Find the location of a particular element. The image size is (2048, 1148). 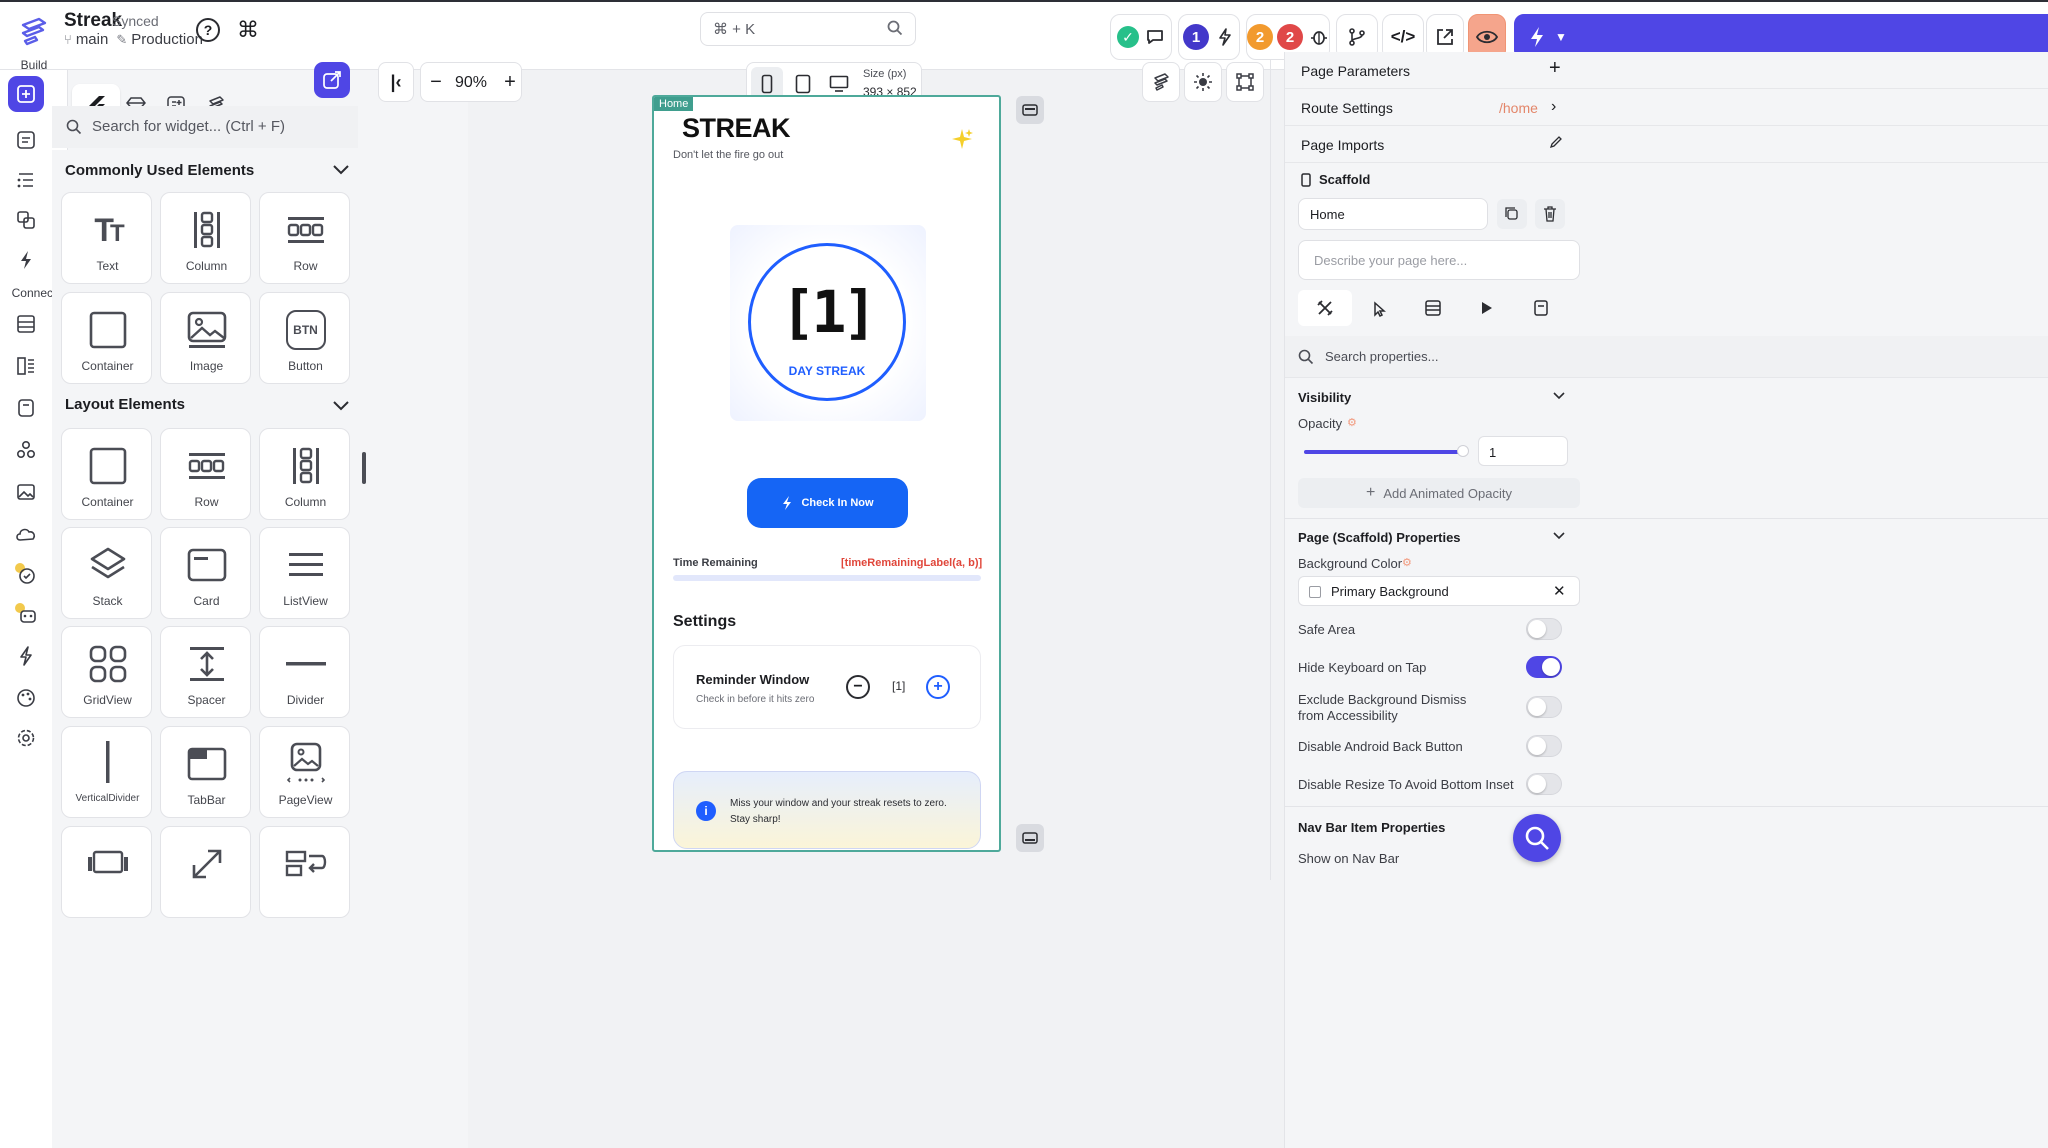

status-chat-button: ✓ is located at coordinates (1141, 37).